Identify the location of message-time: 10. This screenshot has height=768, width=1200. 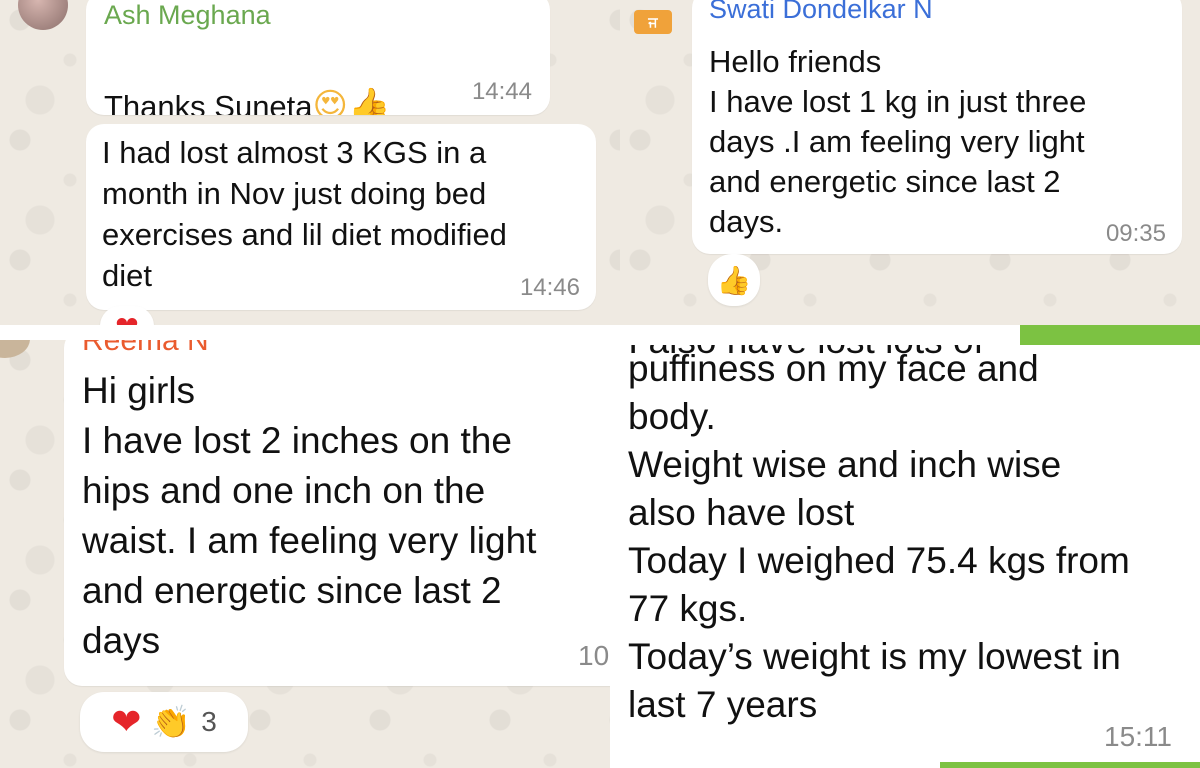
(594, 655).